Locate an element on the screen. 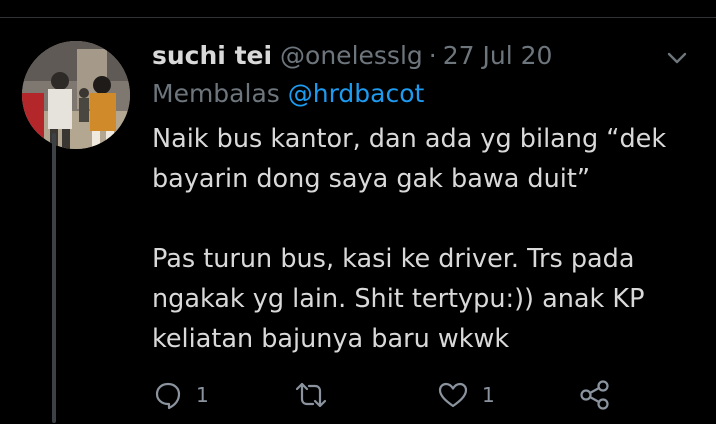 Image resolution: width=716 pixels, height=424 pixels. avatar-column is located at coordinates (76, 95).